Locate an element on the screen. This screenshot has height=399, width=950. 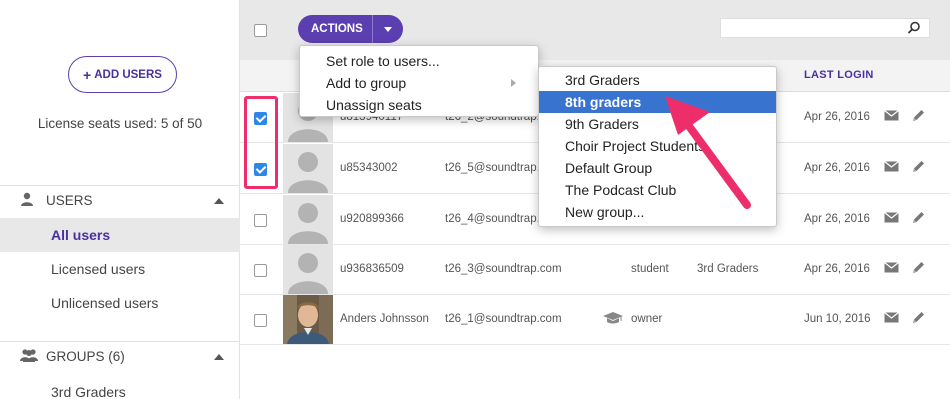
username: Anders Johnsson is located at coordinates (384, 319).